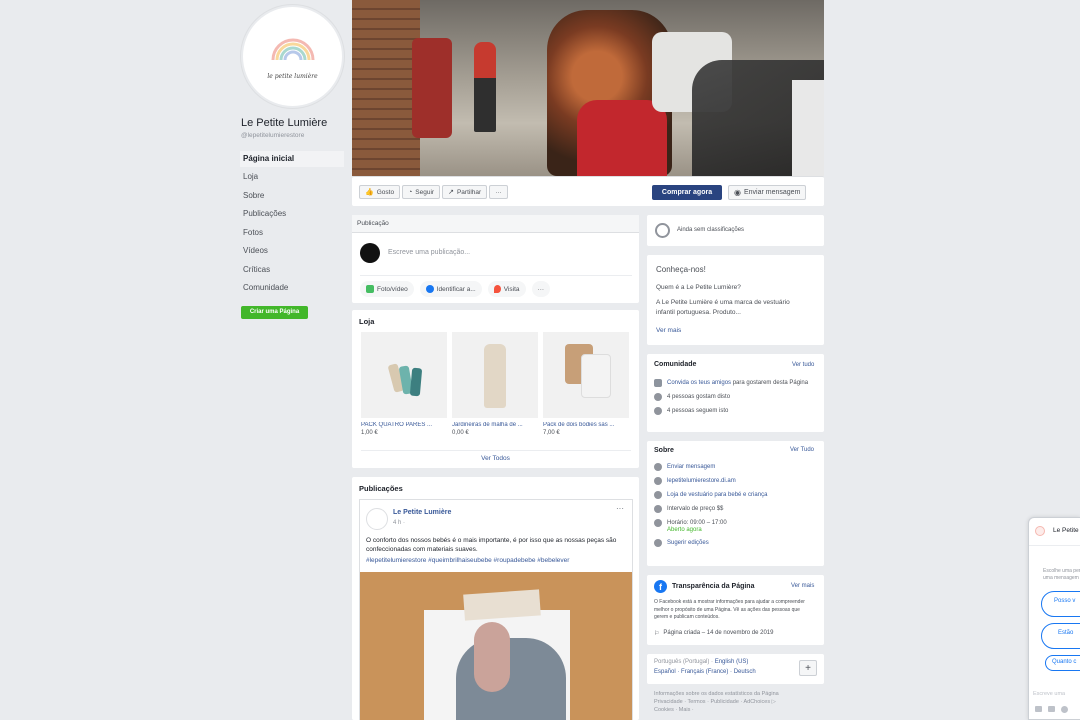  What do you see at coordinates (704, 672) in the screenshot?
I see `language-french: Français (France)` at bounding box center [704, 672].